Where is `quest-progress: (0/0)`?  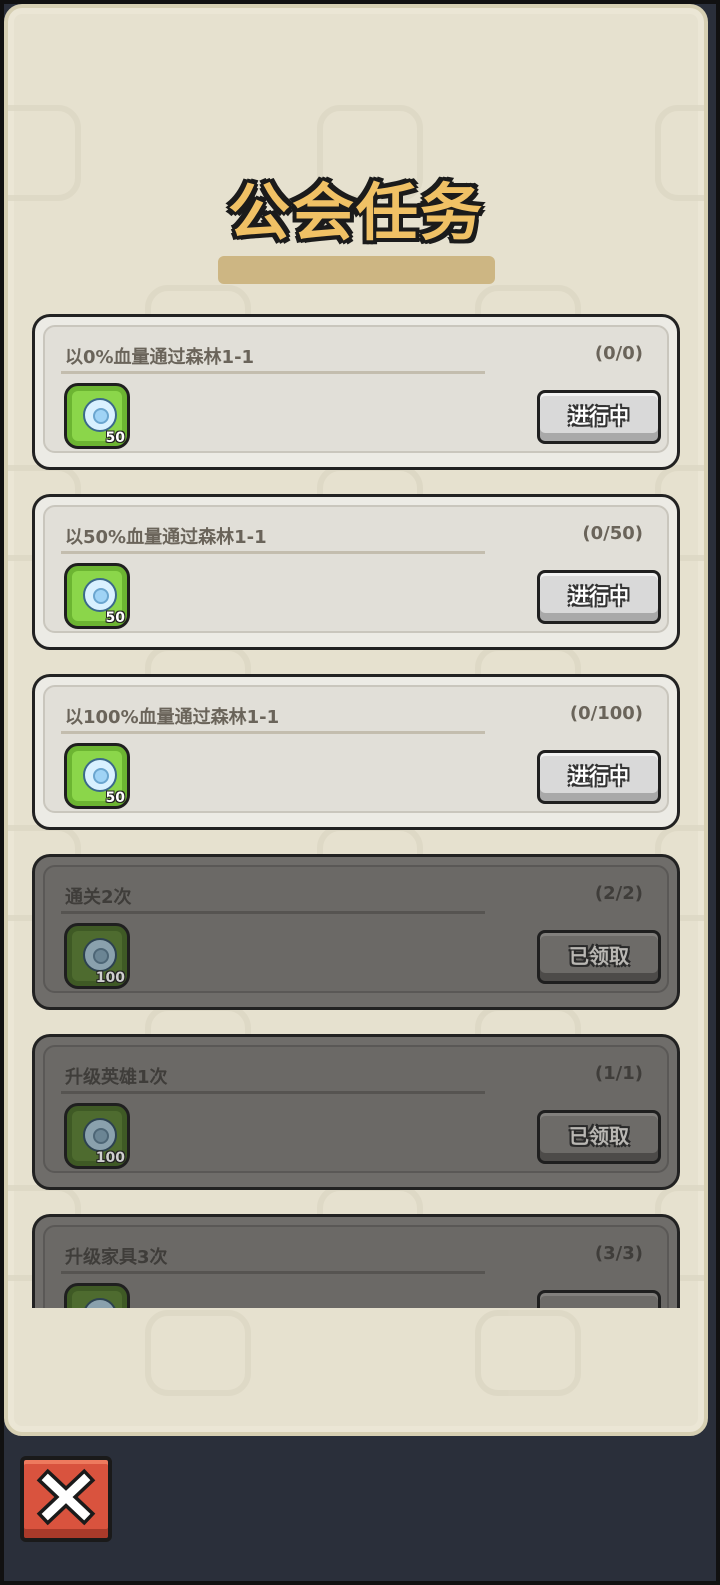
quest-progress: (0/0) is located at coordinates (618, 353).